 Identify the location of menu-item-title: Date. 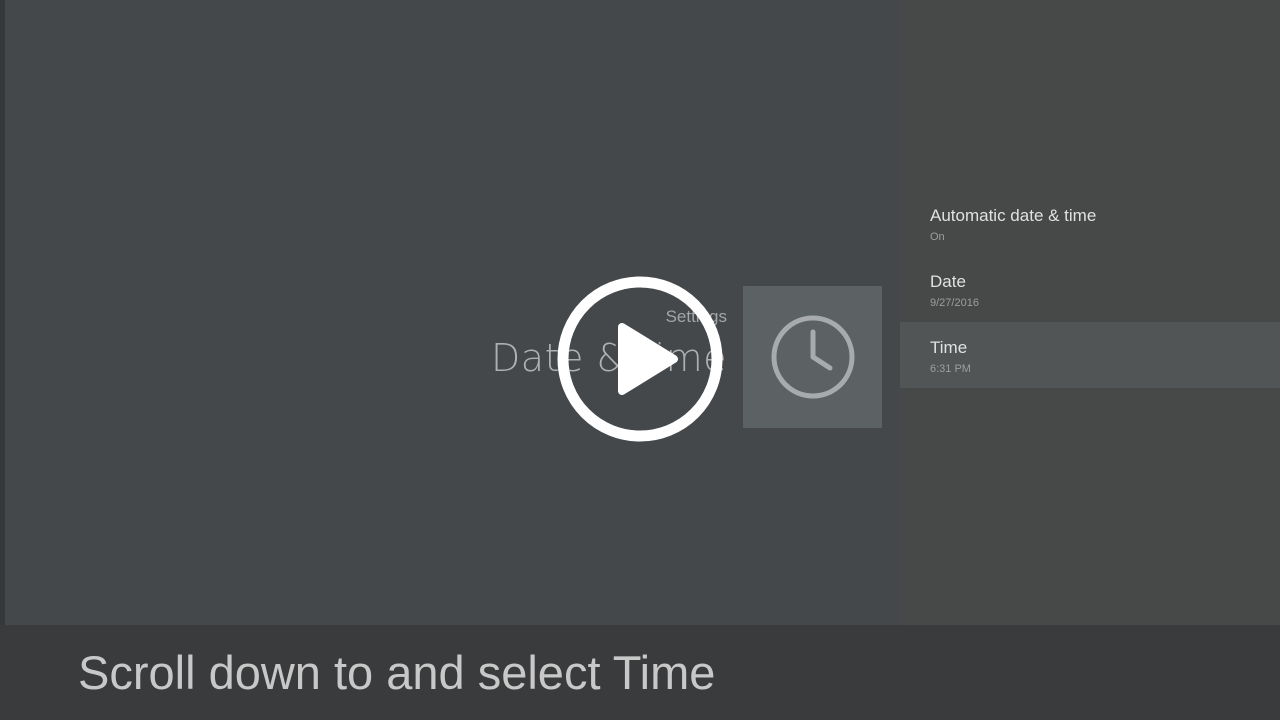
(948, 281).